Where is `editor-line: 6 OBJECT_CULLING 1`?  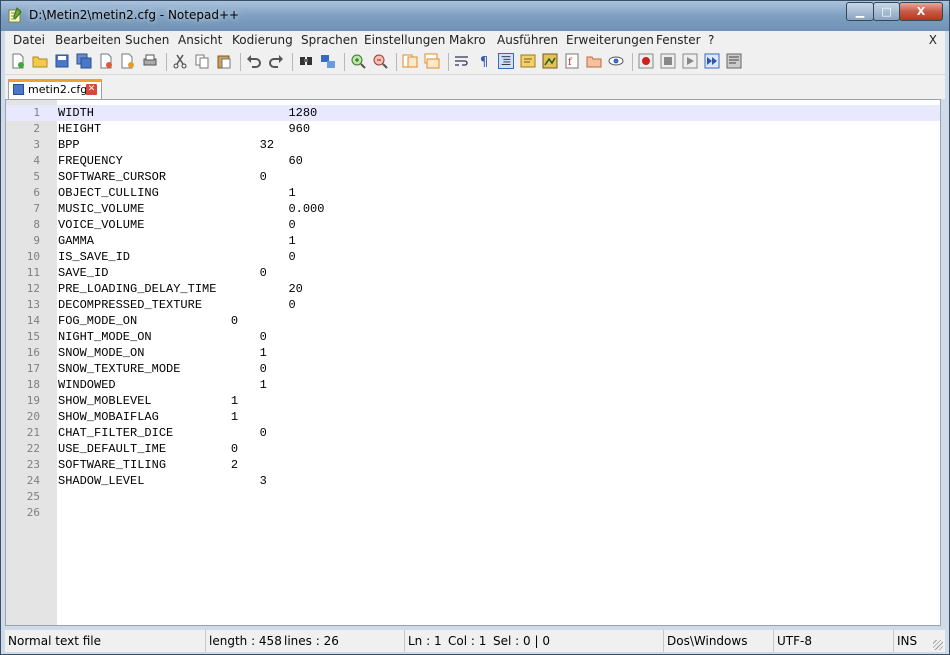 editor-line: 6 OBJECT_CULLING 1 is located at coordinates (473, 193).